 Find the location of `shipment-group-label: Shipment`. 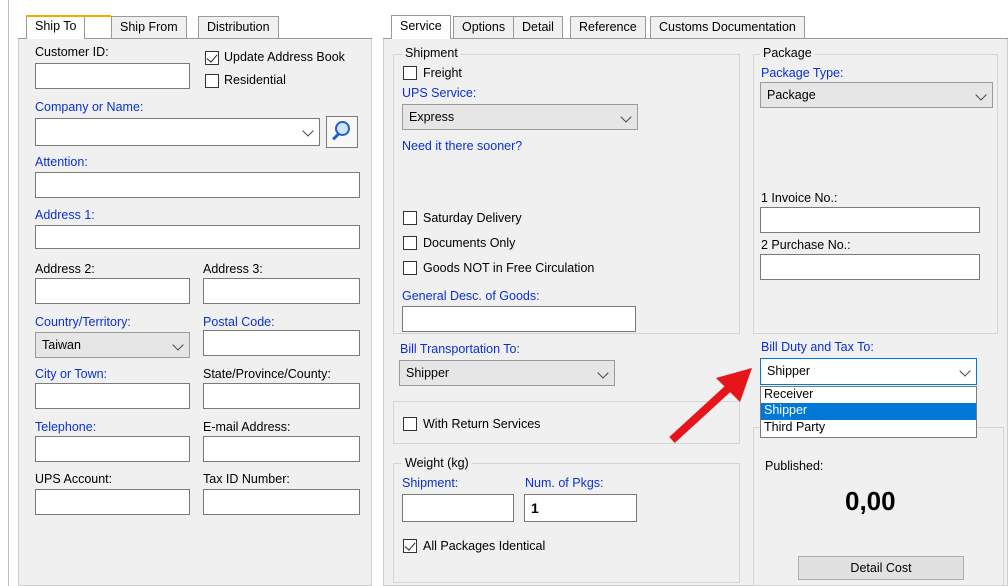

shipment-group-label: Shipment is located at coordinates (431, 53).